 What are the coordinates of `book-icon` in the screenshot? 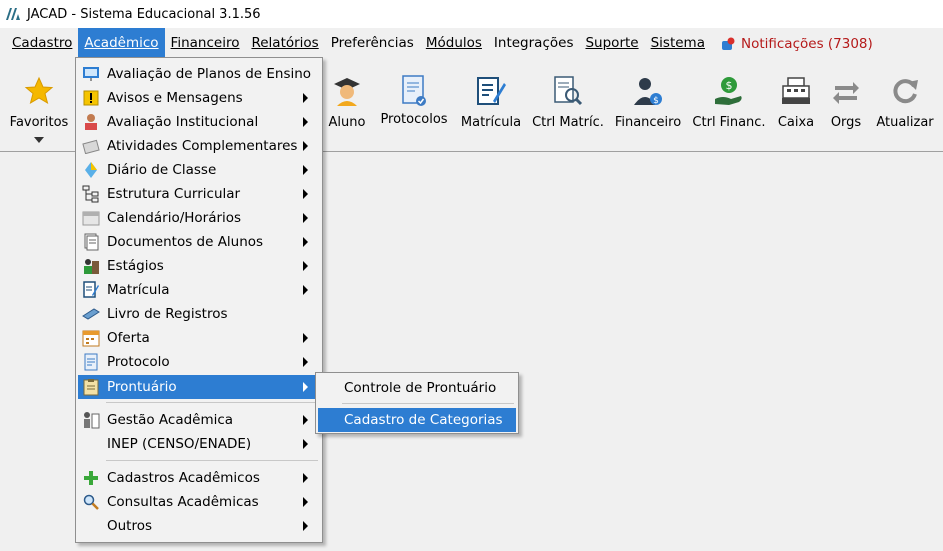 It's located at (91, 314).